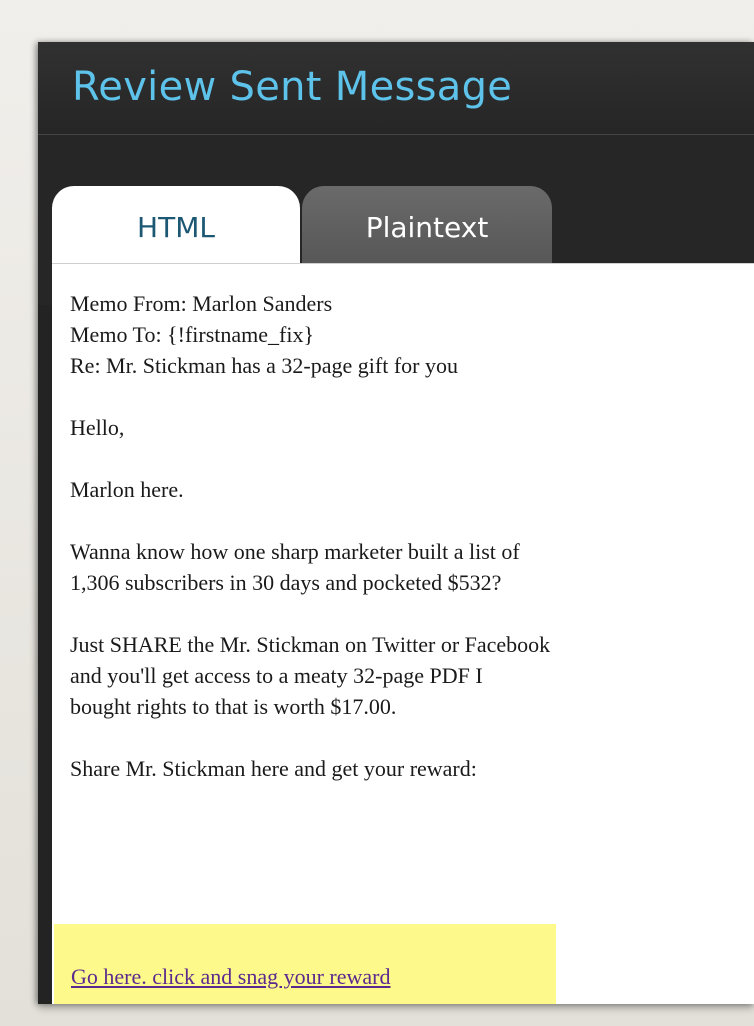 Image resolution: width=754 pixels, height=1026 pixels. I want to click on memo-from: Memo From: Marlon Sanders, so click(201, 303).